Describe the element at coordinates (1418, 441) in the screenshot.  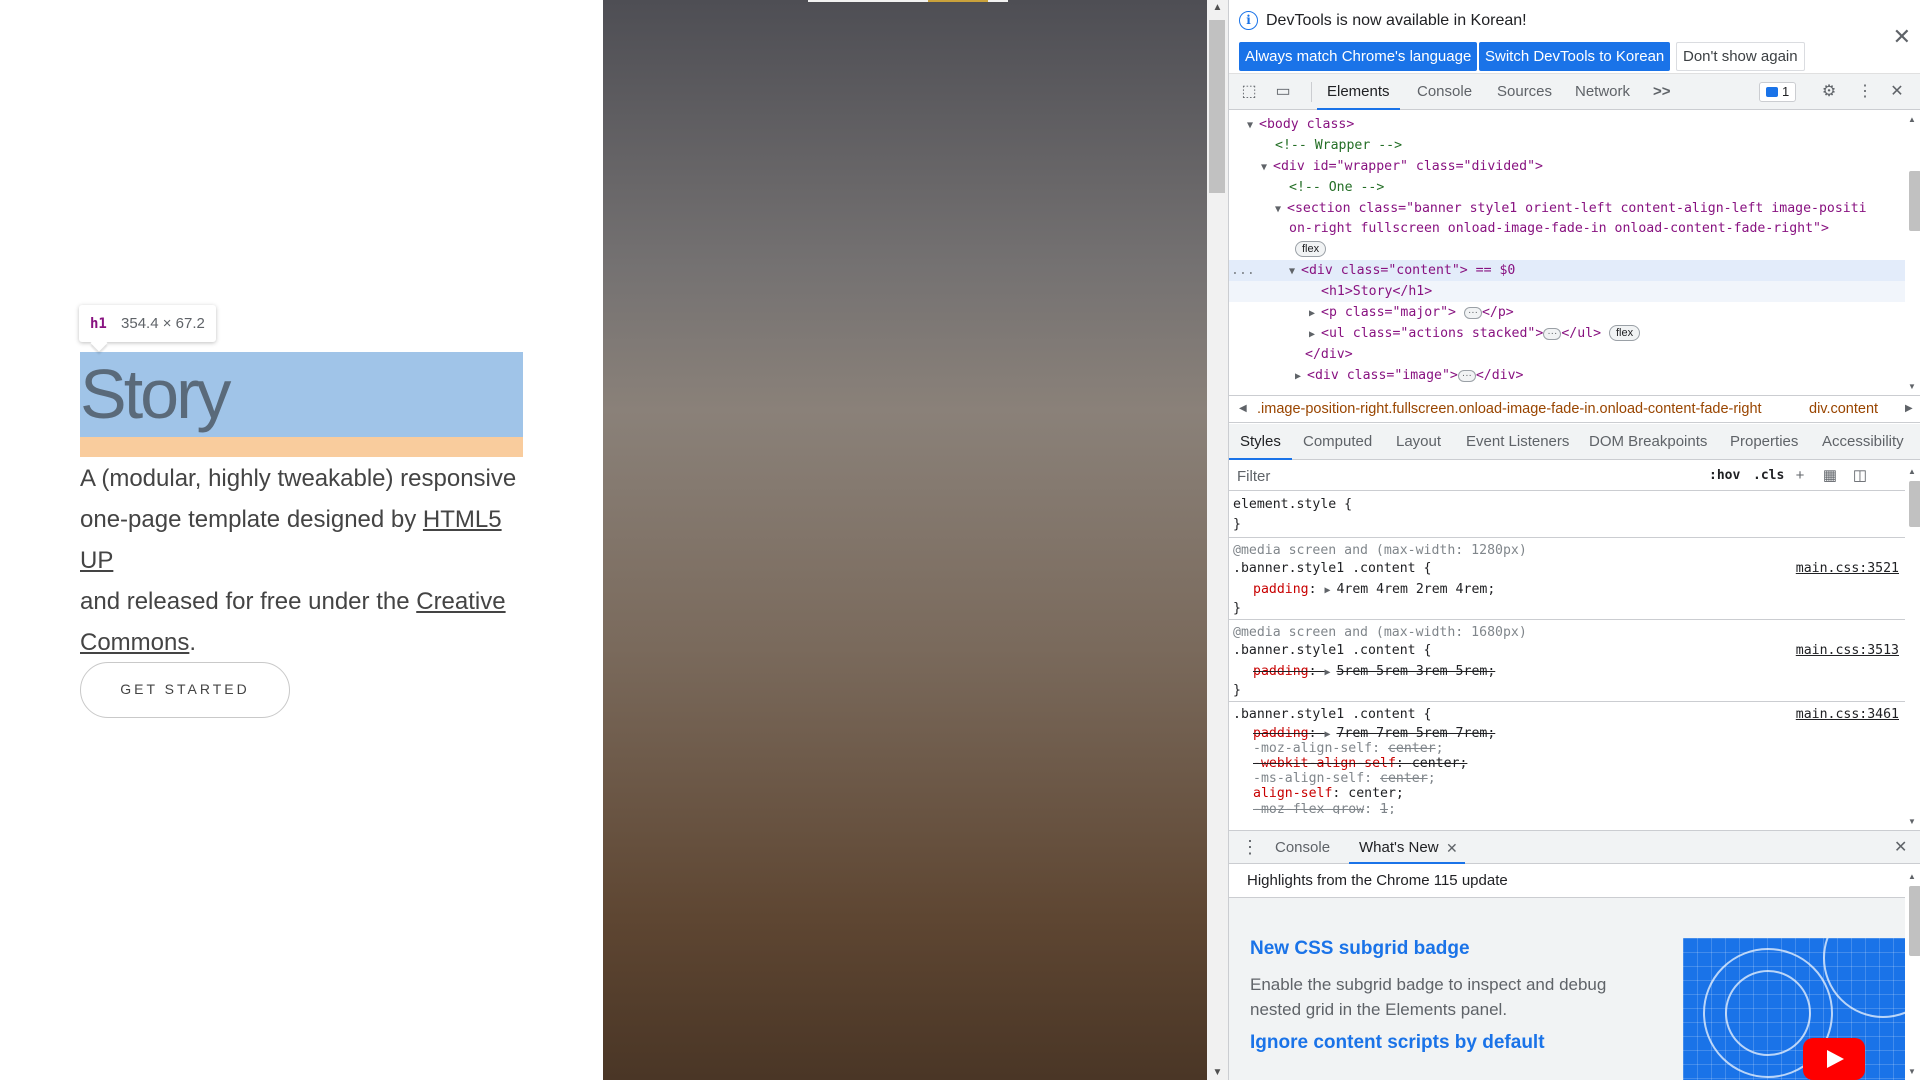
I see `tab-layout: Layout` at that location.